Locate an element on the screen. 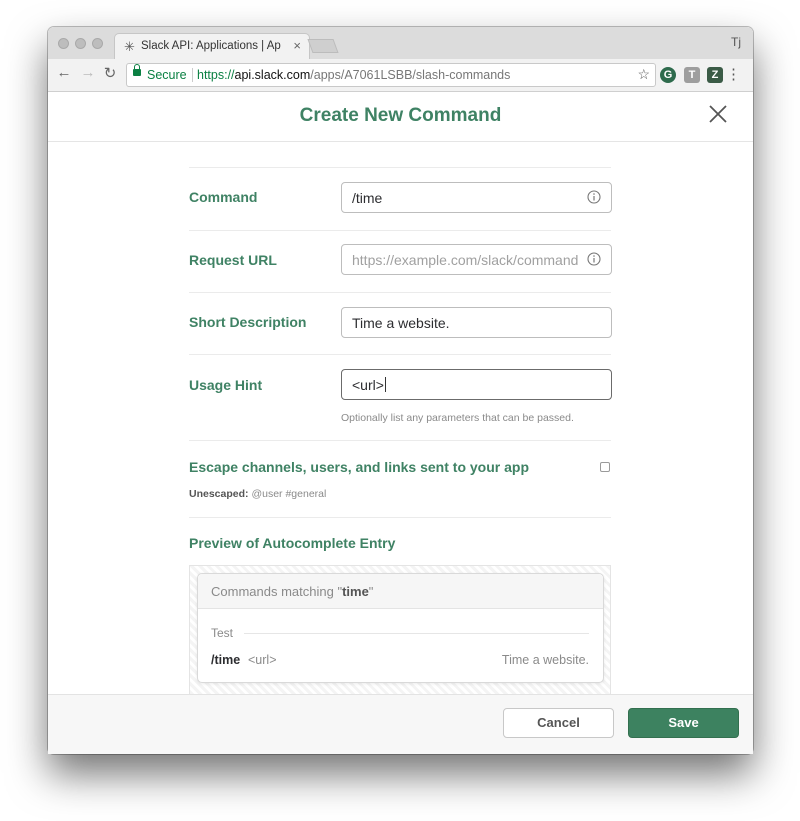  unescaped-note: Unescaped: @user #general is located at coordinates (257, 494).